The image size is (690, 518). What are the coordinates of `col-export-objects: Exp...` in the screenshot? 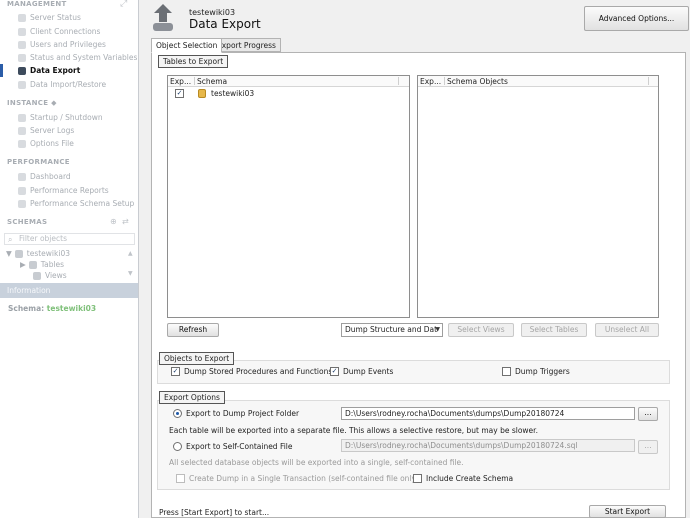 It's located at (430, 81).